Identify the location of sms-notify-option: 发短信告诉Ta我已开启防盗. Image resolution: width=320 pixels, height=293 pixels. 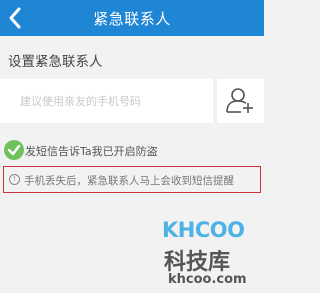
(129, 150).